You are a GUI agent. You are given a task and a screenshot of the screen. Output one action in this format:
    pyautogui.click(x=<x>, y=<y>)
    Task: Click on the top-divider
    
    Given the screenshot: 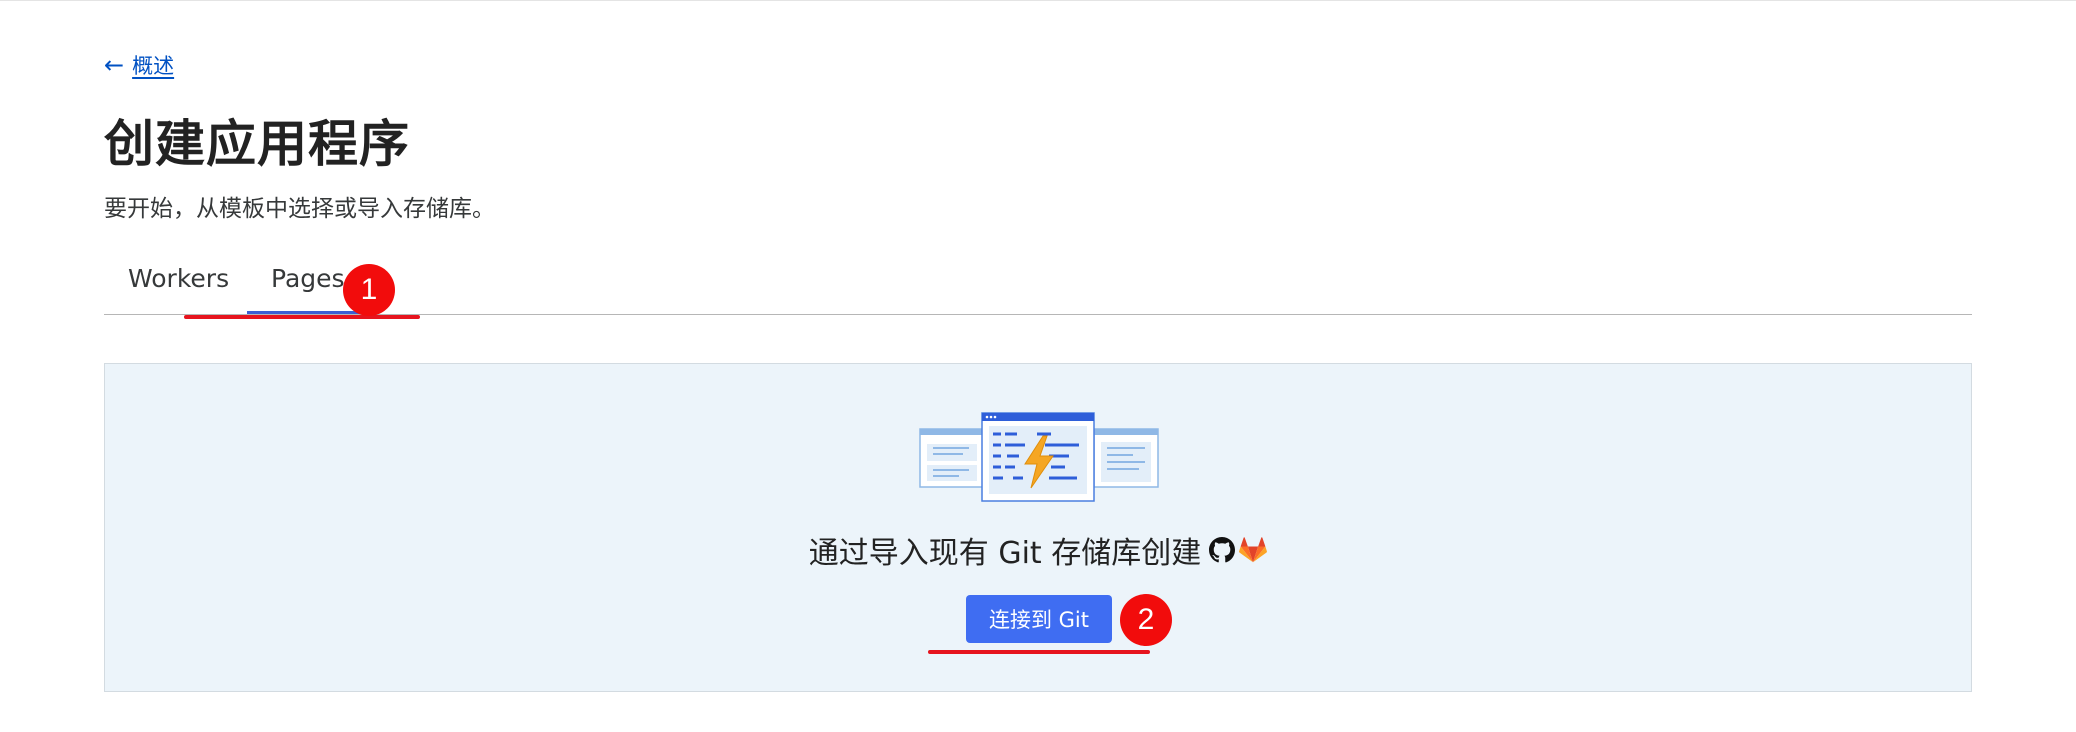 What is the action you would take?
    pyautogui.click(x=1038, y=0)
    